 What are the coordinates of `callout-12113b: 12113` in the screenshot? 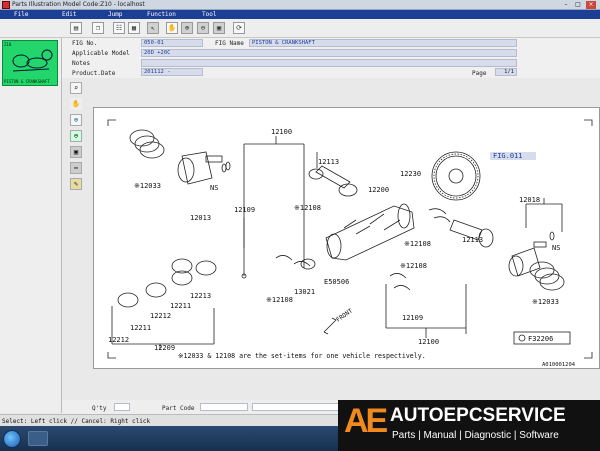 It's located at (472, 240).